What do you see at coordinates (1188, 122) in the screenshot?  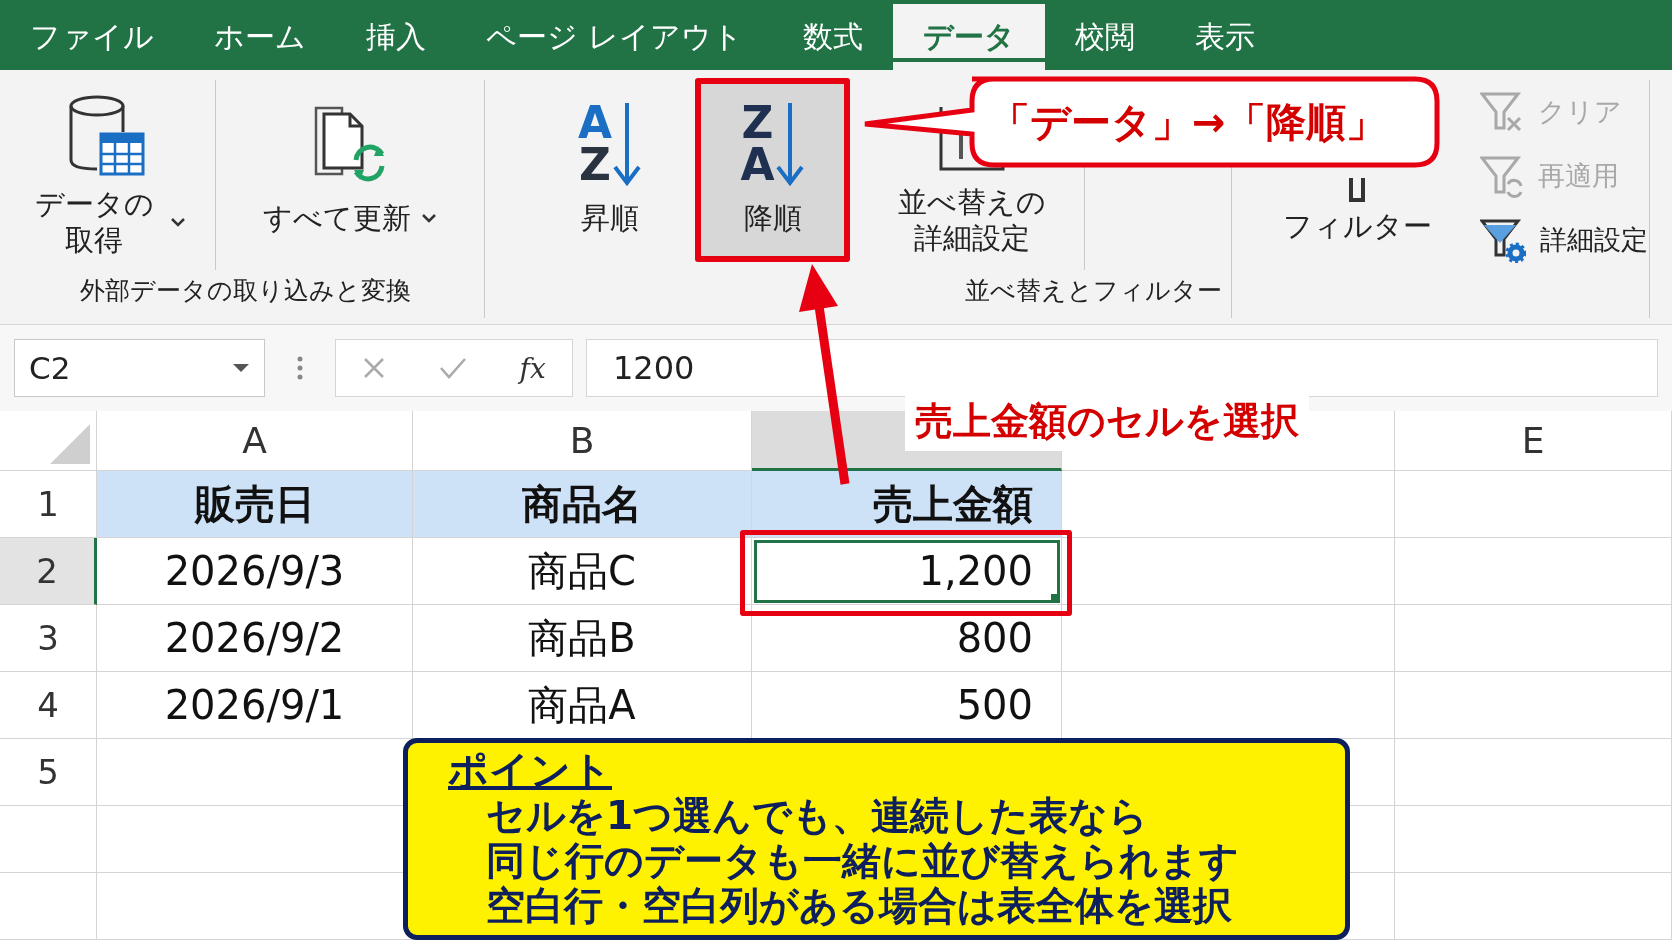 I see `callout-text: 「データ」→「降順」` at bounding box center [1188, 122].